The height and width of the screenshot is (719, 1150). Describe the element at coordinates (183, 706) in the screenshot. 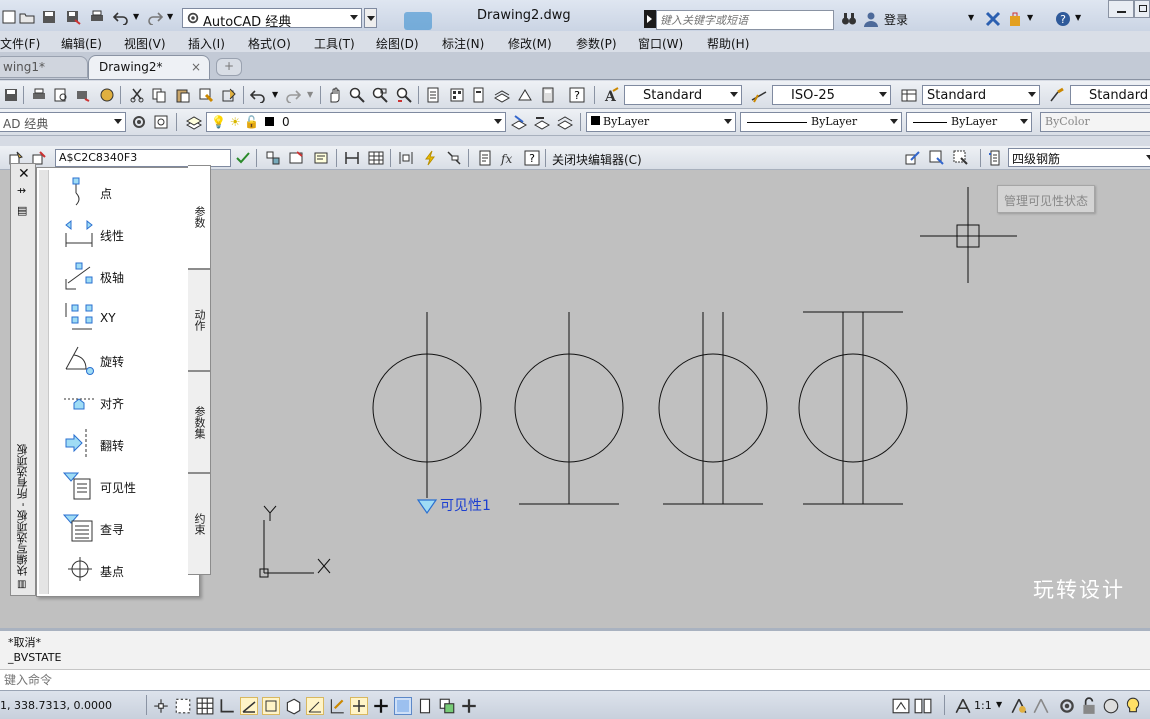

I see `snap-mode-icon` at that location.